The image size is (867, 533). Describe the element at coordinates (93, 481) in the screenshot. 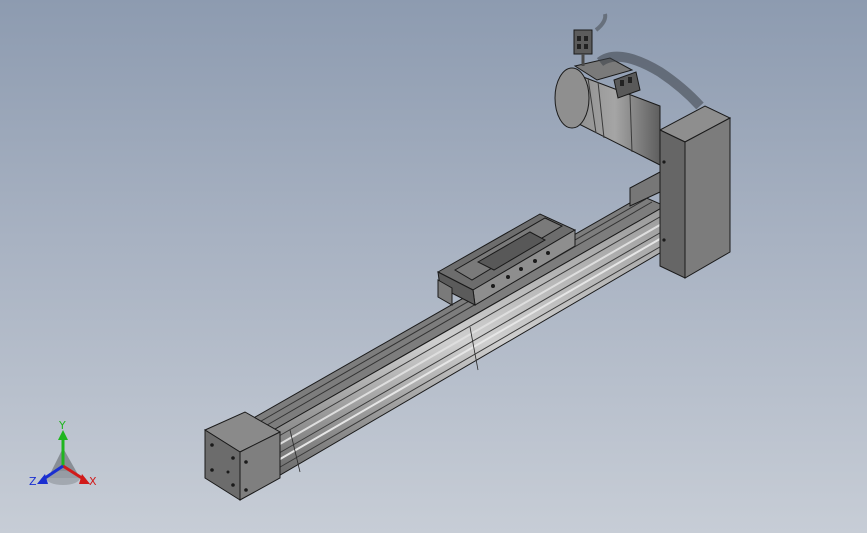

I see `x-axis-label: X` at that location.